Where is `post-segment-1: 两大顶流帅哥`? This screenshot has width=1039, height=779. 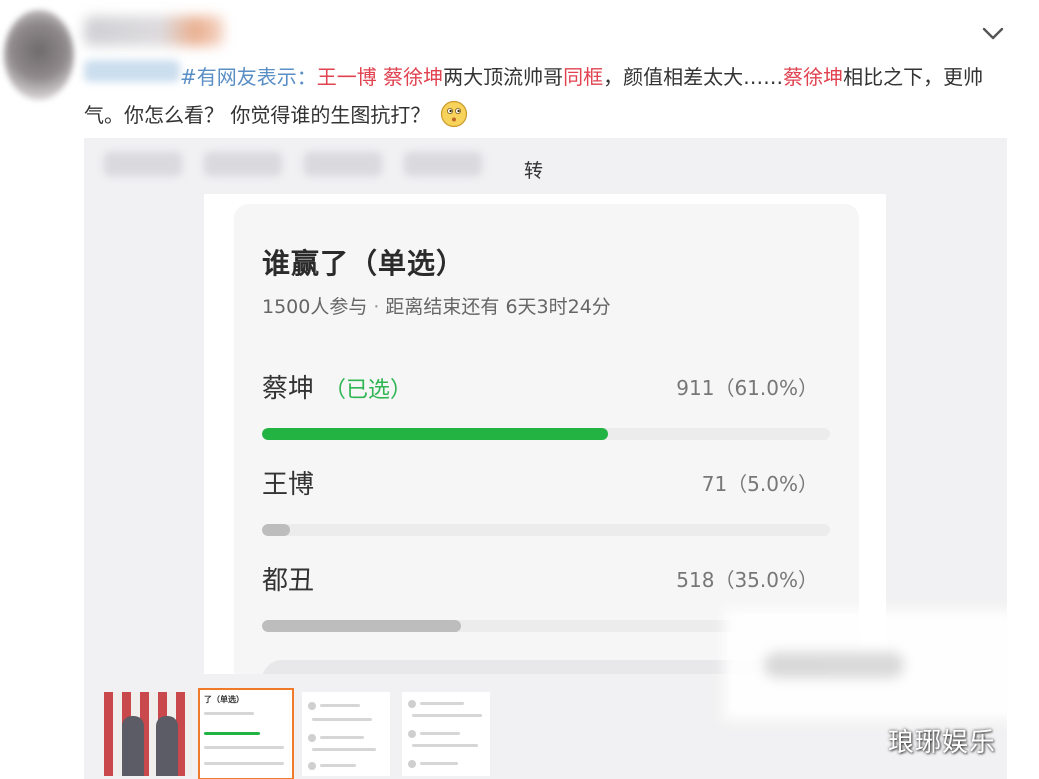
post-segment-1: 两大顶流帅哥 is located at coordinates (503, 77).